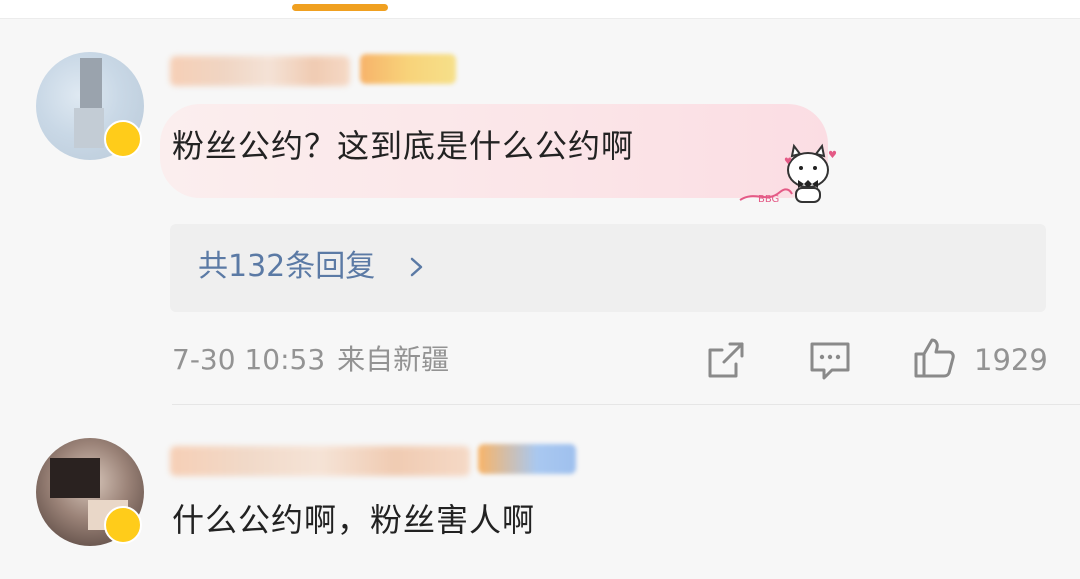 This screenshot has height=579, width=1080. Describe the element at coordinates (340, 7) in the screenshot. I see `active-tab-indicator` at that location.